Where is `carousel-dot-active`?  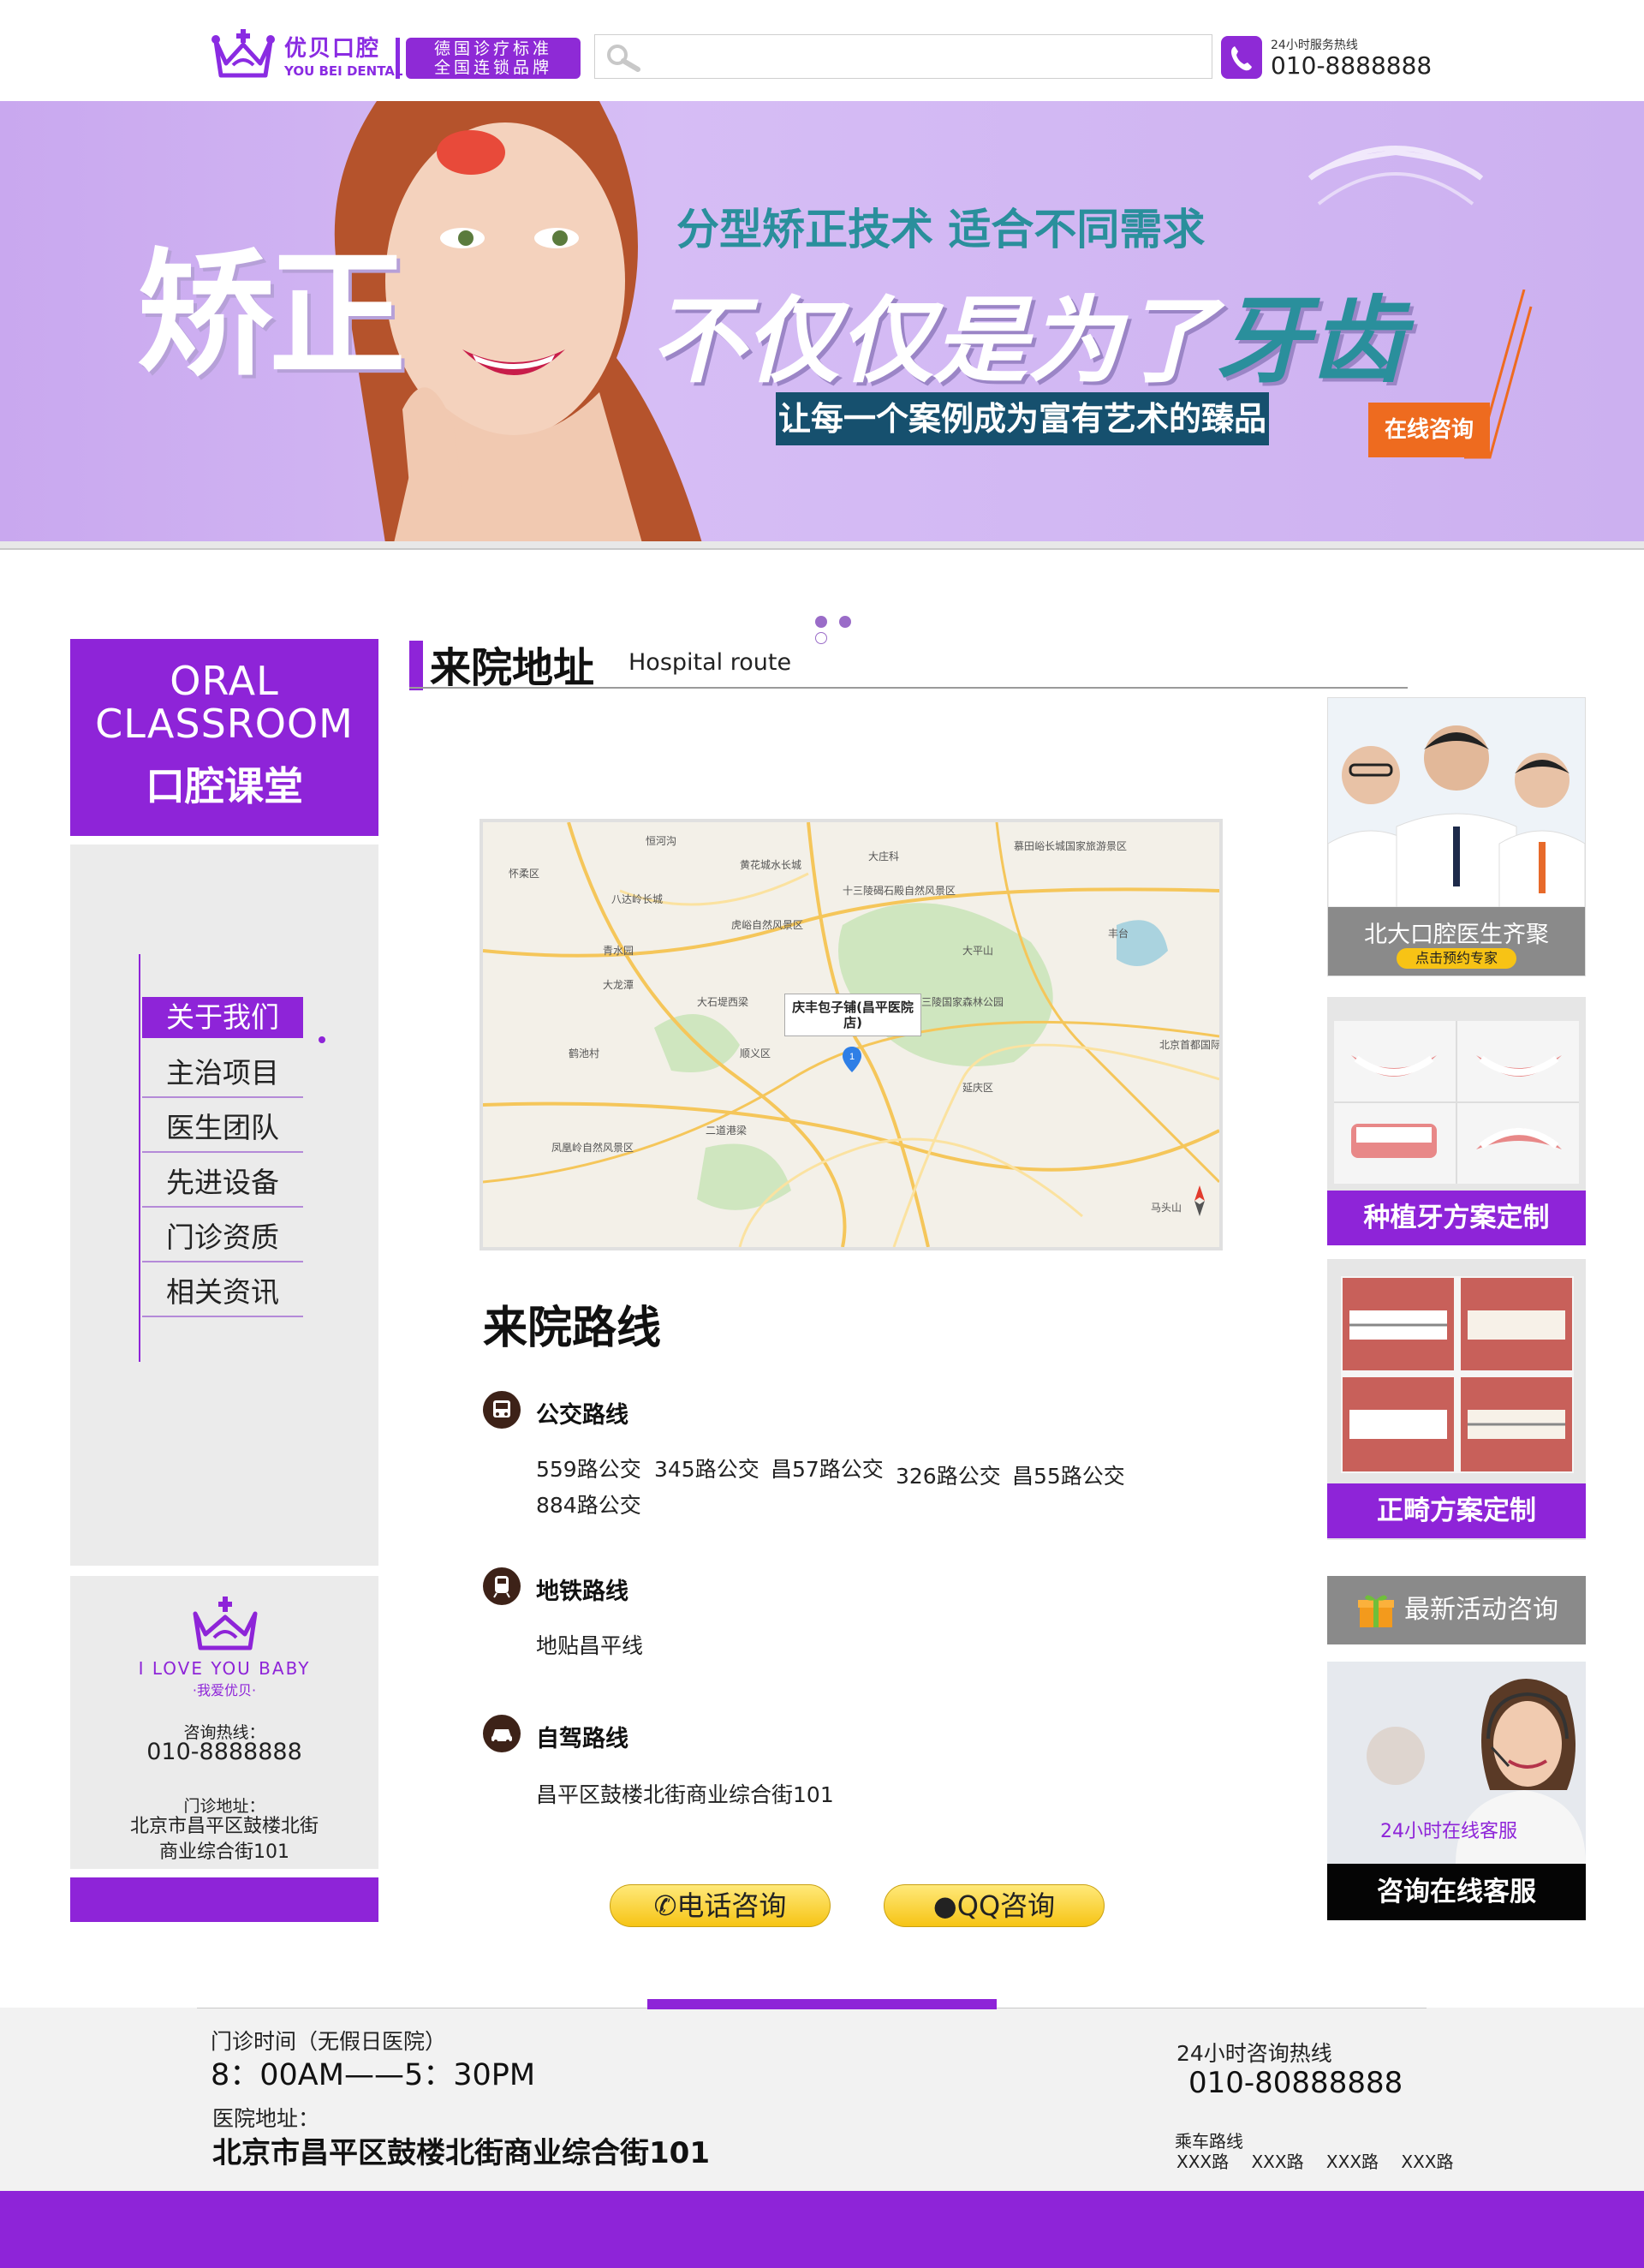
carousel-dot-active is located at coordinates (821, 638).